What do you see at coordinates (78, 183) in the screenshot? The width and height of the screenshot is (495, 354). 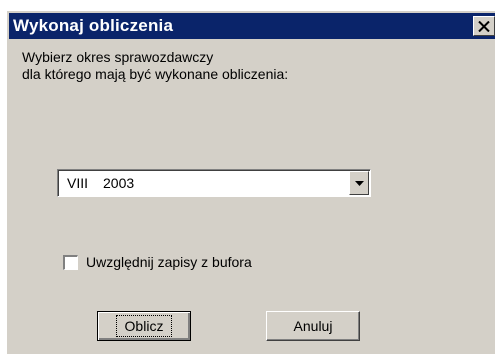 I see `period-month: VIII` at bounding box center [78, 183].